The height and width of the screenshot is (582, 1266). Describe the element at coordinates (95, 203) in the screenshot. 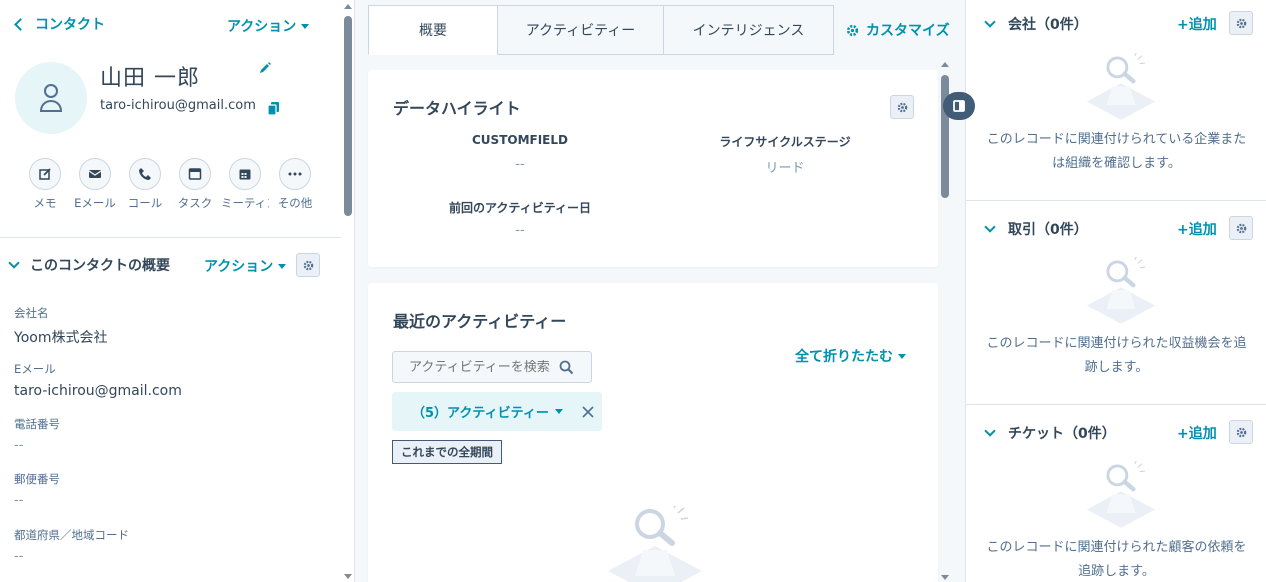

I see `email-action-label: Eメール` at that location.